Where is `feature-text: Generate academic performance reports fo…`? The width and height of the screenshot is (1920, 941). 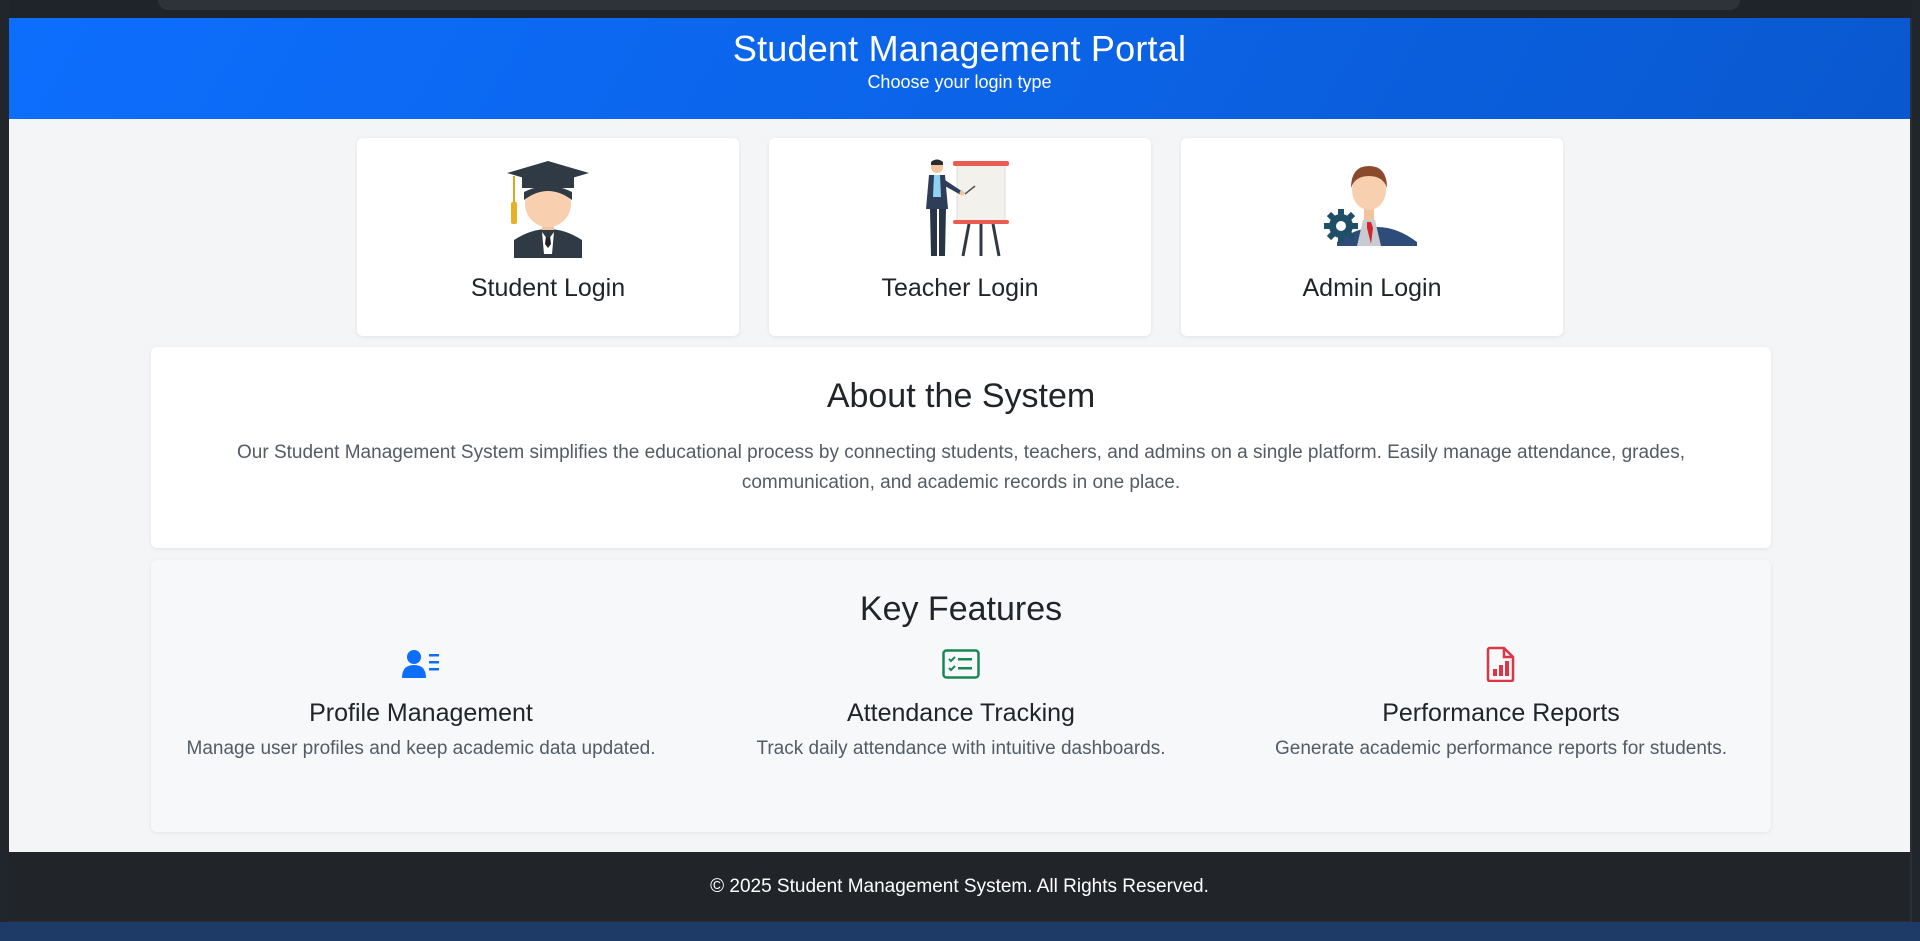 feature-text: Generate academic performance reports fo… is located at coordinates (1500, 748).